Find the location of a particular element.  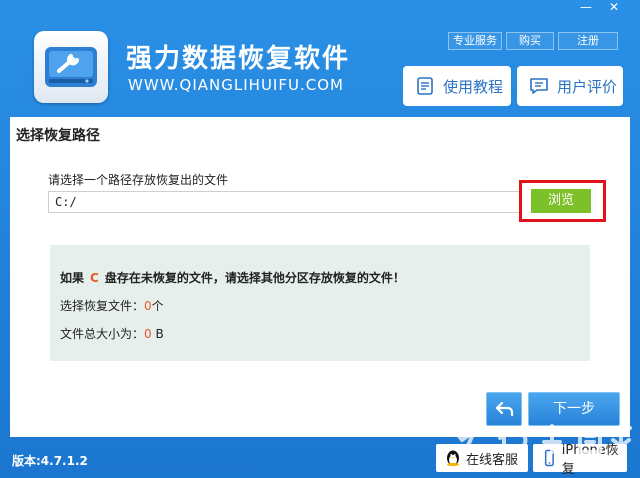

tutorial-button: 使用教程 is located at coordinates (457, 86).